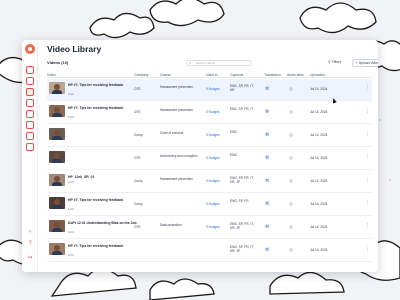  What do you see at coordinates (171, 225) in the screenshot?
I see `course-cell: Data protection` at bounding box center [171, 225].